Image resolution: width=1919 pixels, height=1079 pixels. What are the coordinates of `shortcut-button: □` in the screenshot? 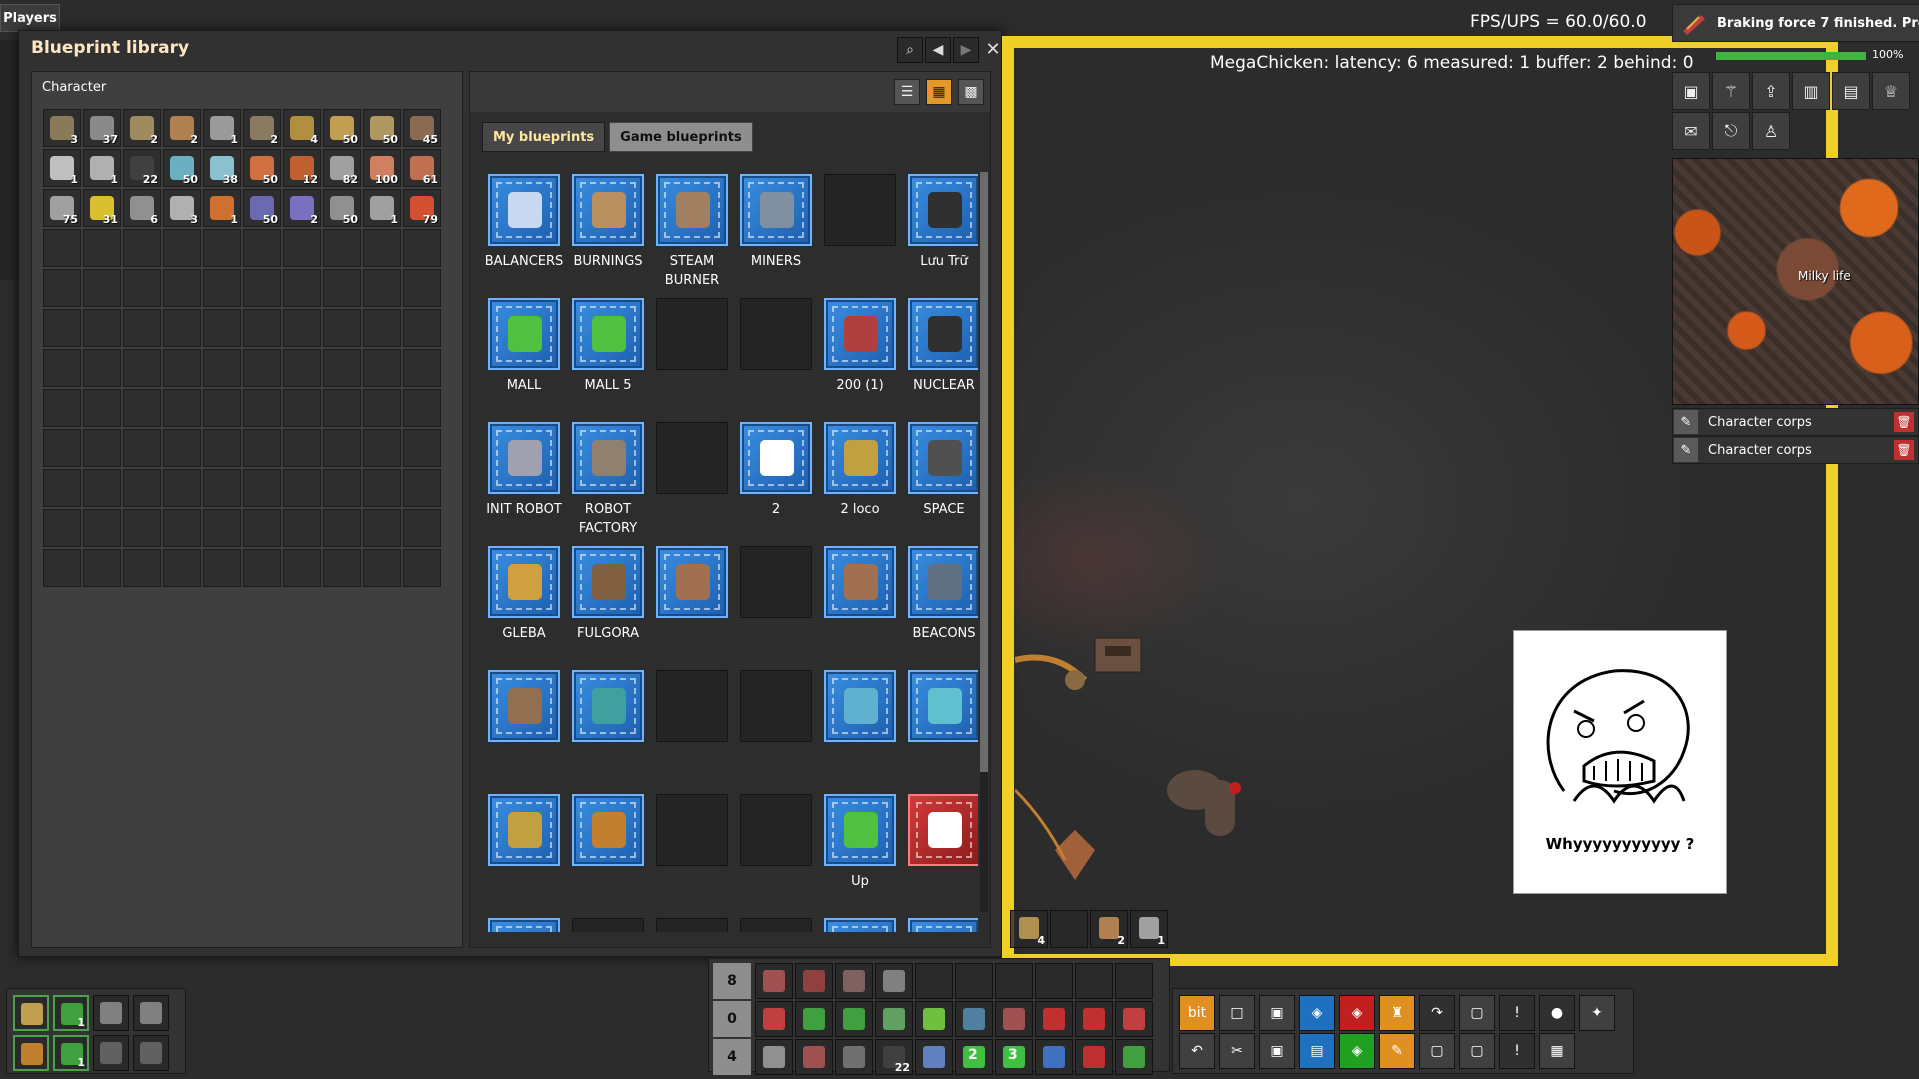 It's located at (1237, 1013).